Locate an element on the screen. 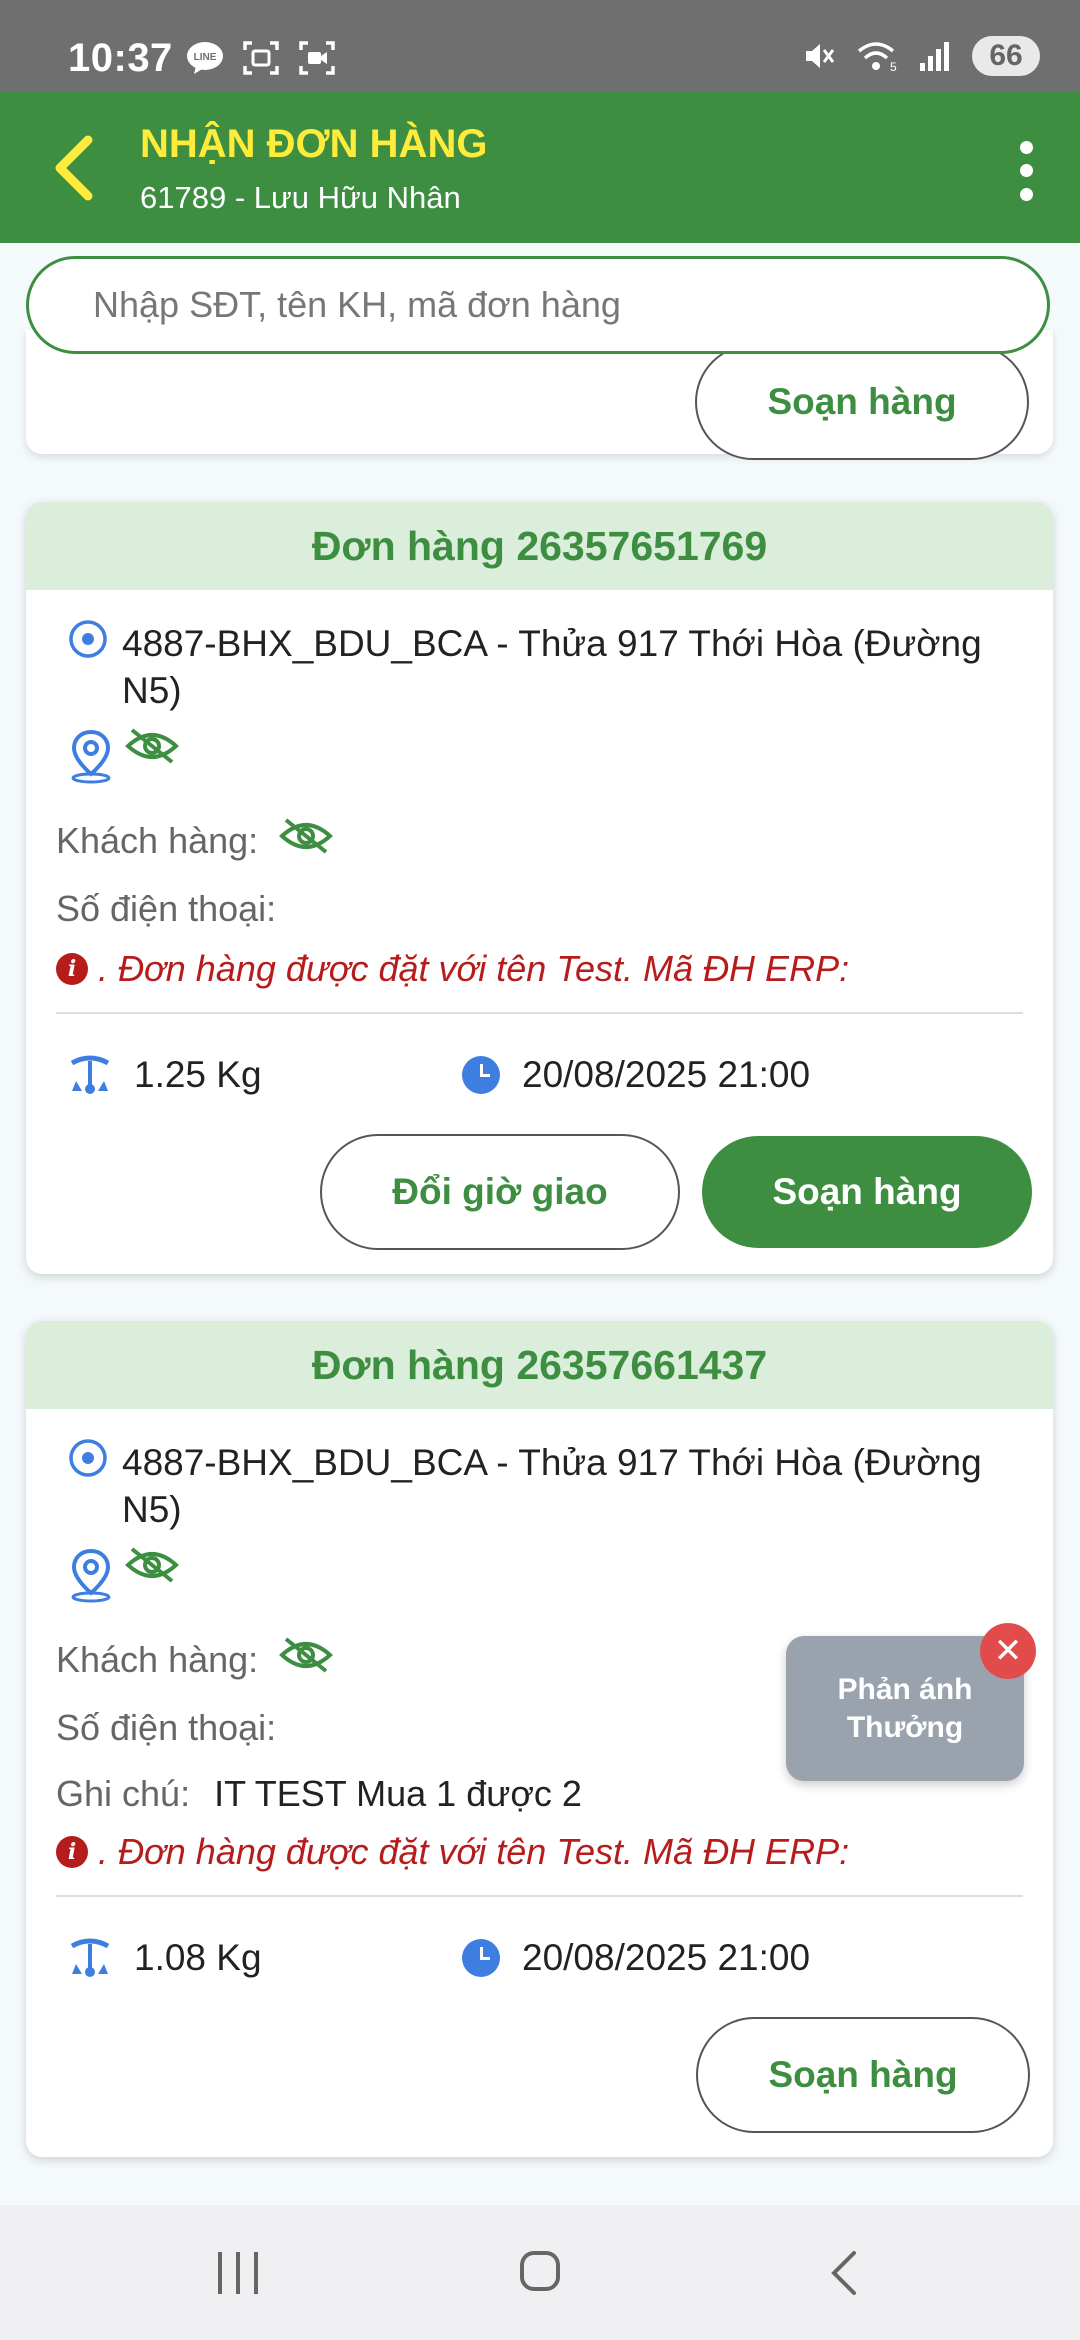 The width and height of the screenshot is (1080, 2340). weight-info: 1.08 Kg is located at coordinates (165, 1958).